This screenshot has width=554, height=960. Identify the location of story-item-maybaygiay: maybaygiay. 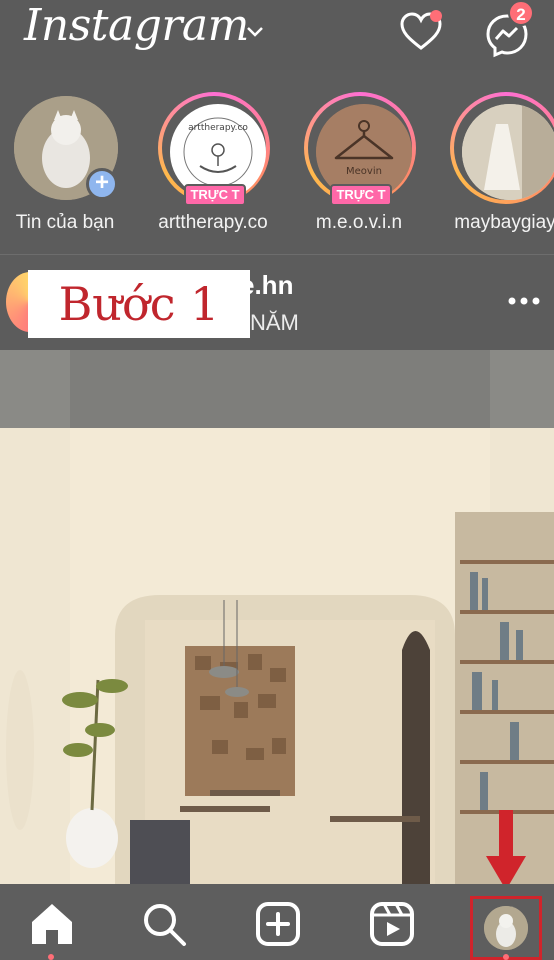
(497, 162).